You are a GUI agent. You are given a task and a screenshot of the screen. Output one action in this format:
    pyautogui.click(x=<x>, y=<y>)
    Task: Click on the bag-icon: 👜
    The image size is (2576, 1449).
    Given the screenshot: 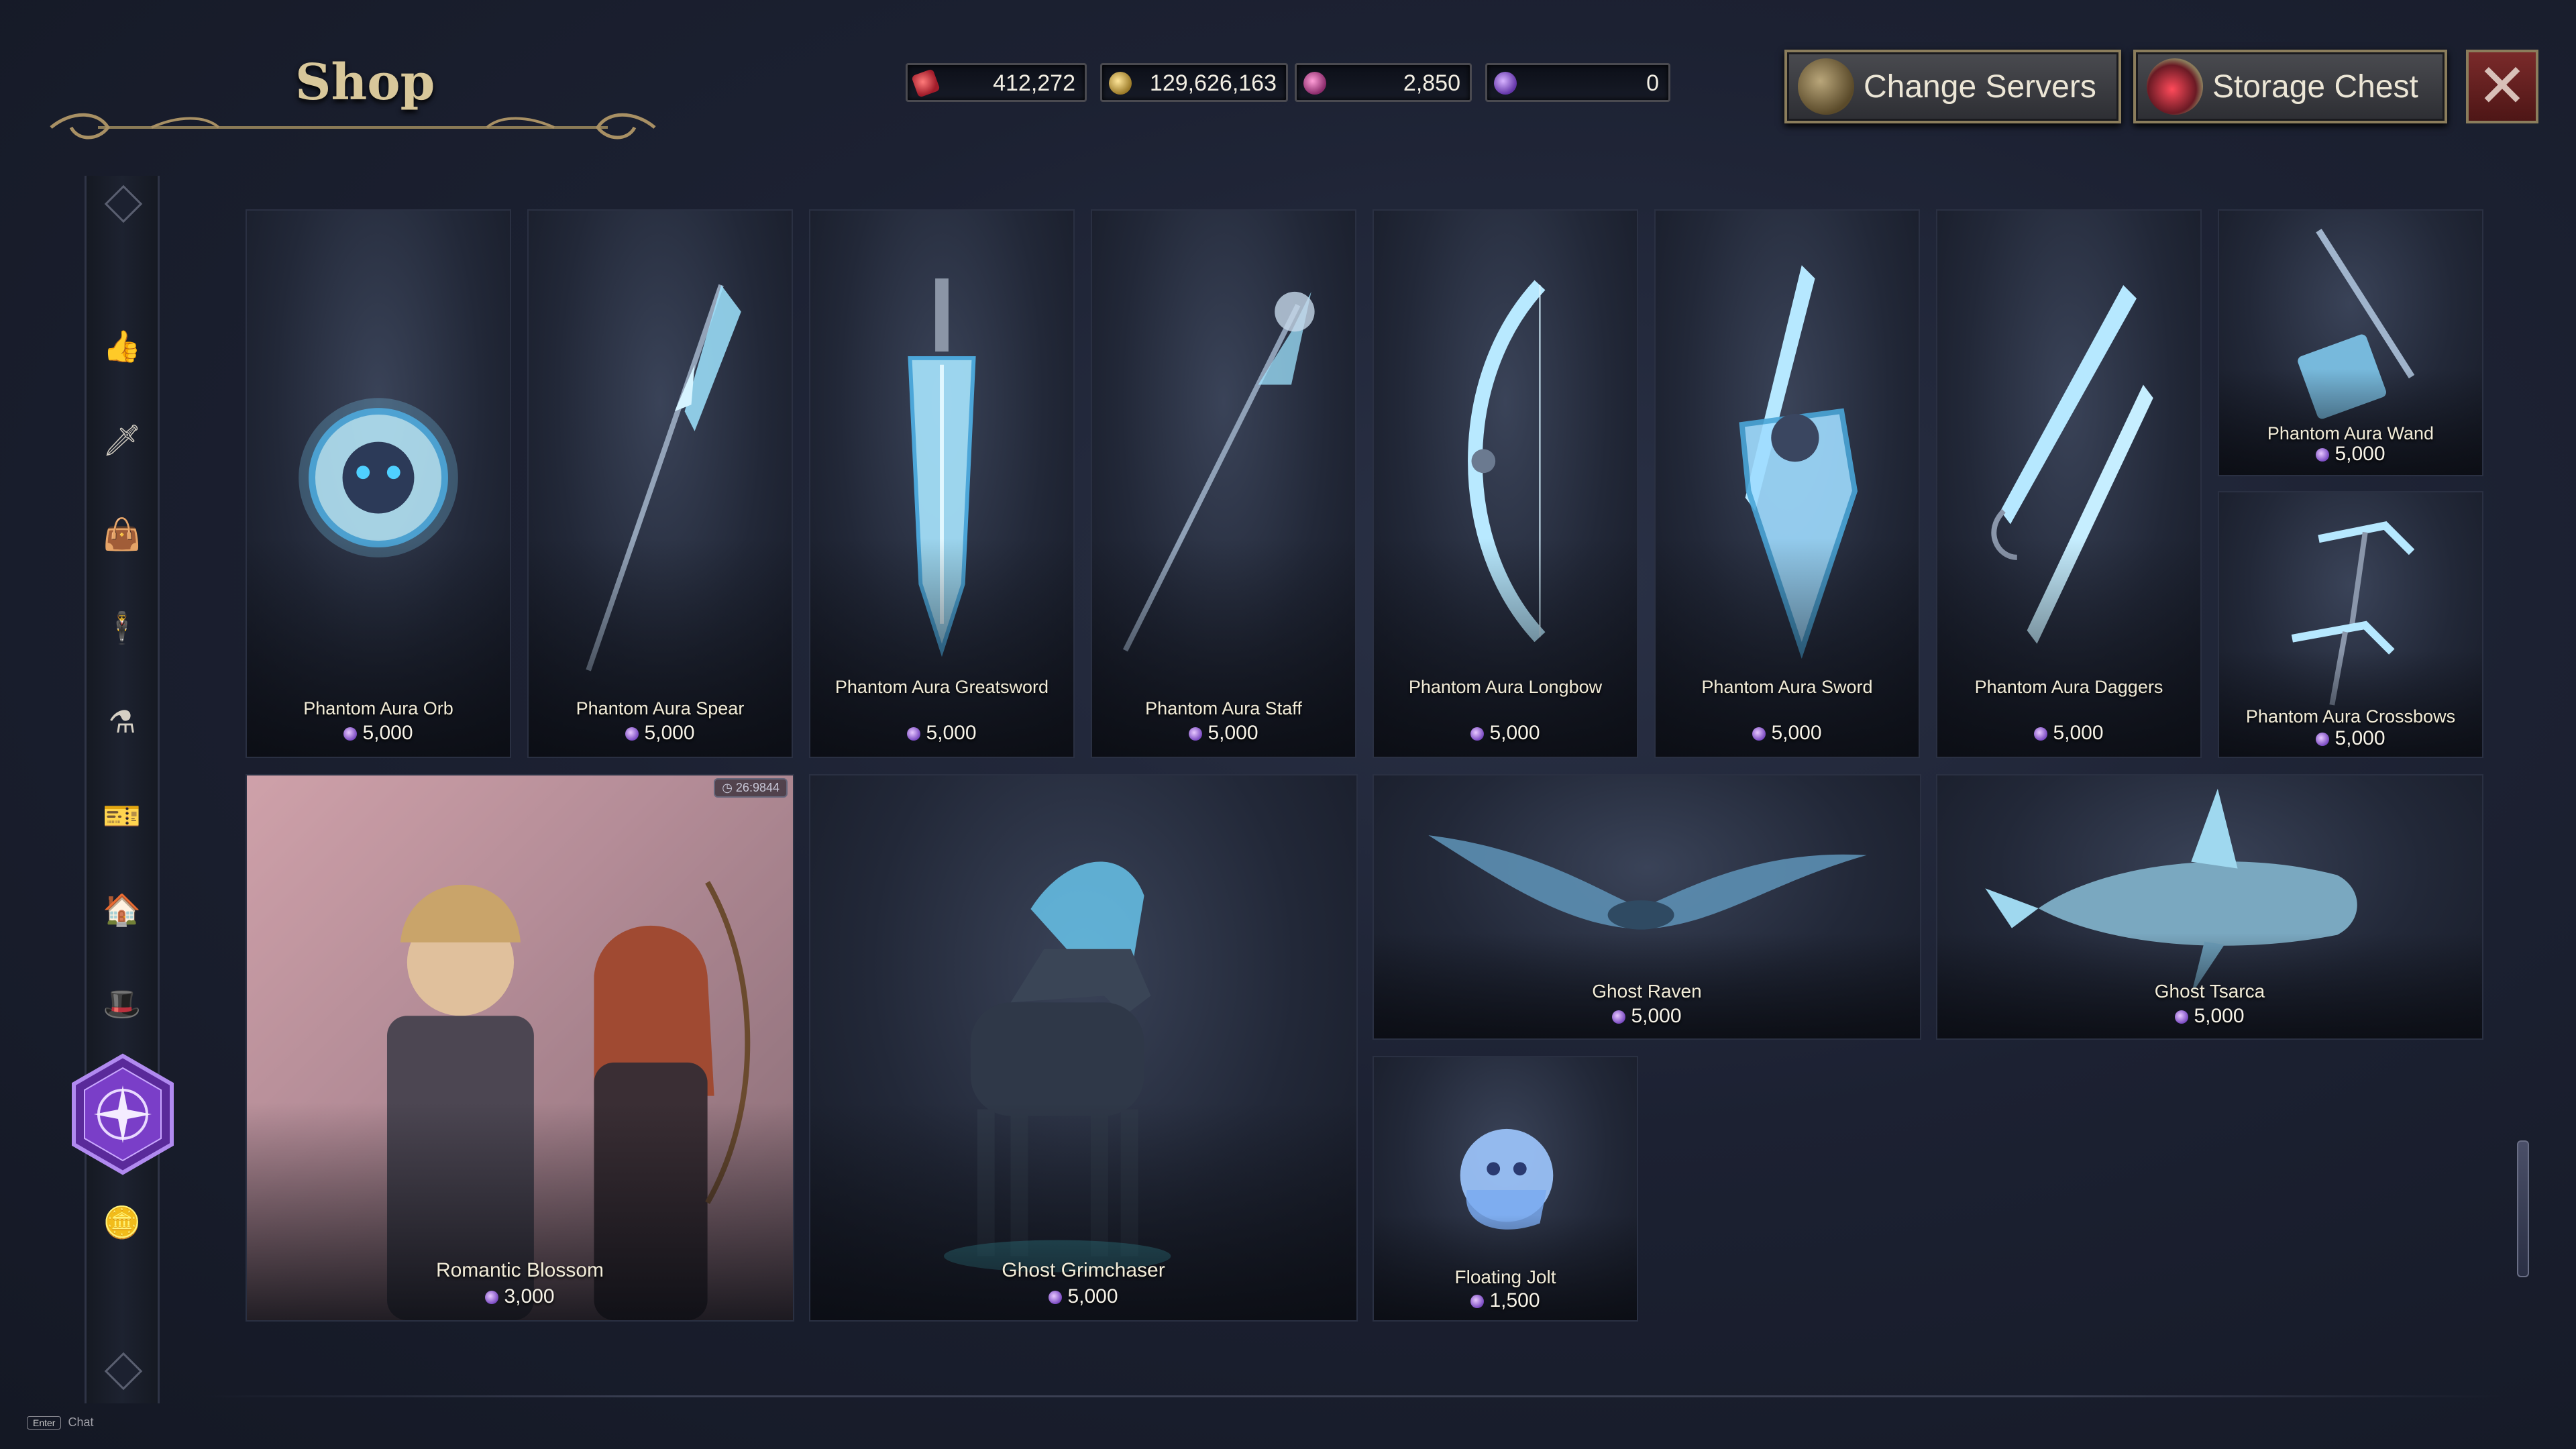 What is the action you would take?
    pyautogui.click(x=122, y=534)
    